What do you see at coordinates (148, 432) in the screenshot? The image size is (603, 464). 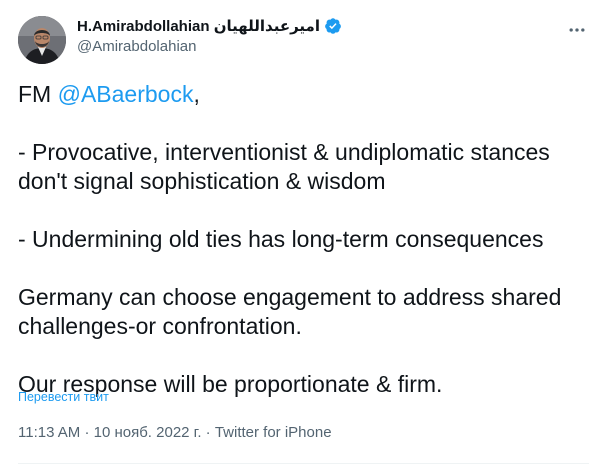 I see `tweet-date: 10 нояб. 2022 г.` at bounding box center [148, 432].